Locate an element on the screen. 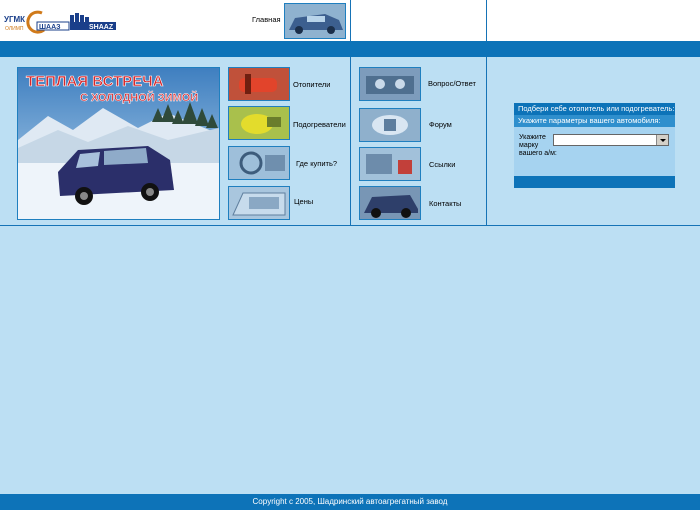 This screenshot has height=524, width=700. forum-thumbnail is located at coordinates (390, 125).